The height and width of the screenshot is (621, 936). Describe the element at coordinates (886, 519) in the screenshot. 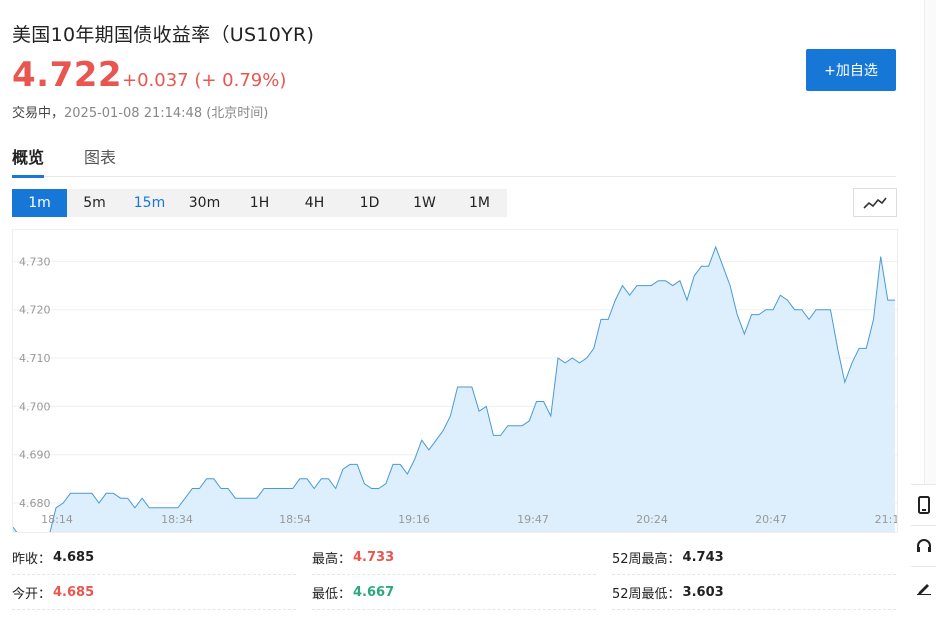

I see `x-tick-label: 21:1` at that location.